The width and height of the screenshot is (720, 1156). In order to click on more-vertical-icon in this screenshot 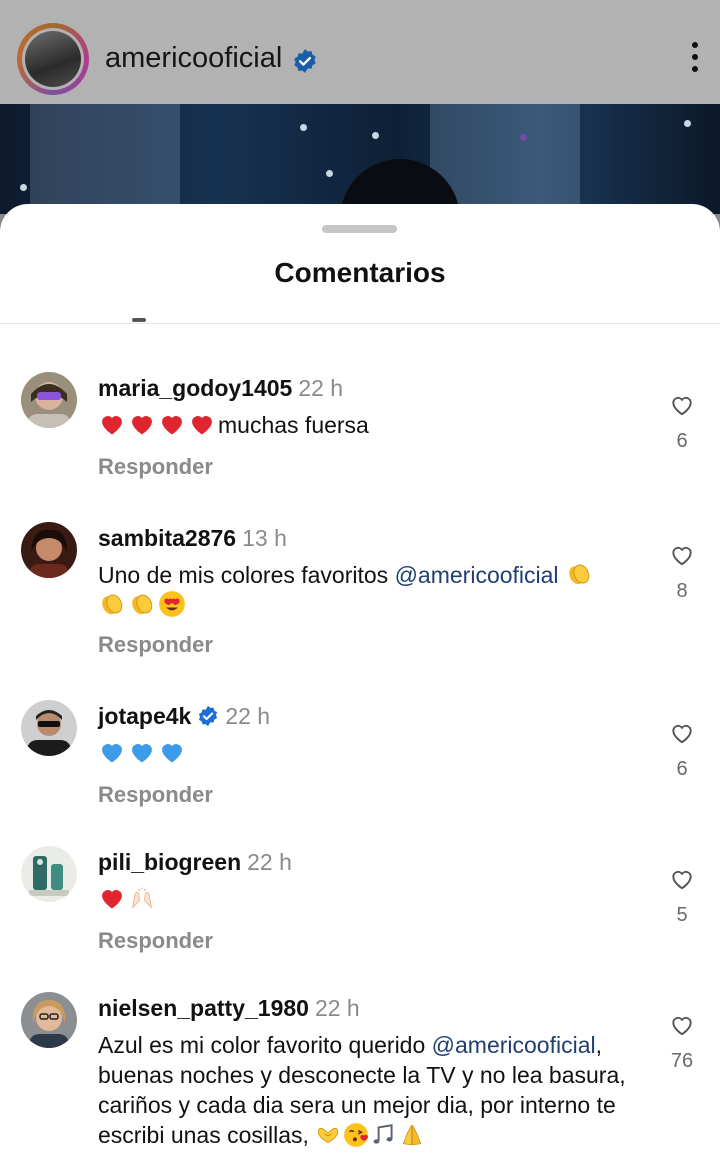, I will do `click(695, 59)`.